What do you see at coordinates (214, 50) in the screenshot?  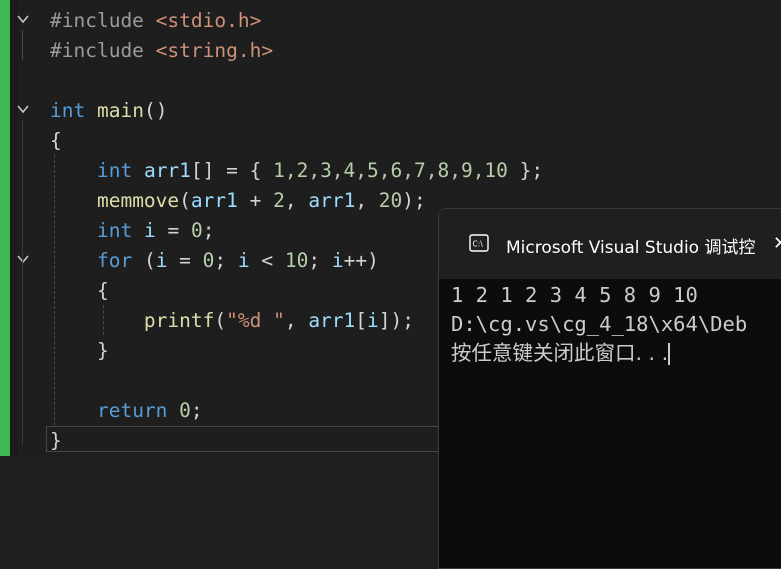 I see `code-token: <string.h>` at bounding box center [214, 50].